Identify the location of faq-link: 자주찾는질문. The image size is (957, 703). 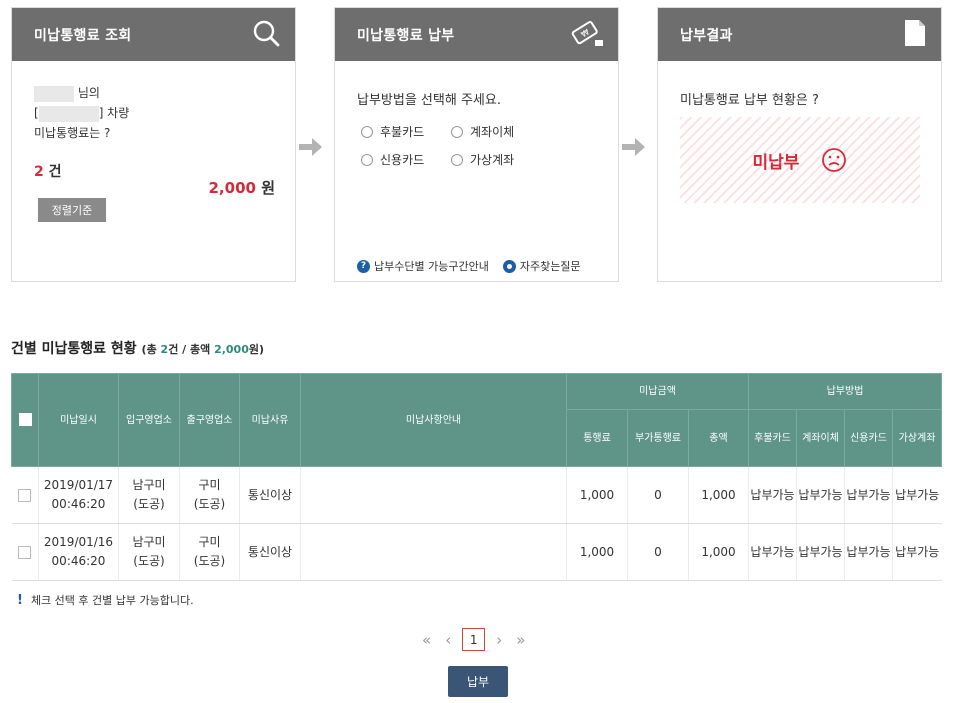
(541, 266).